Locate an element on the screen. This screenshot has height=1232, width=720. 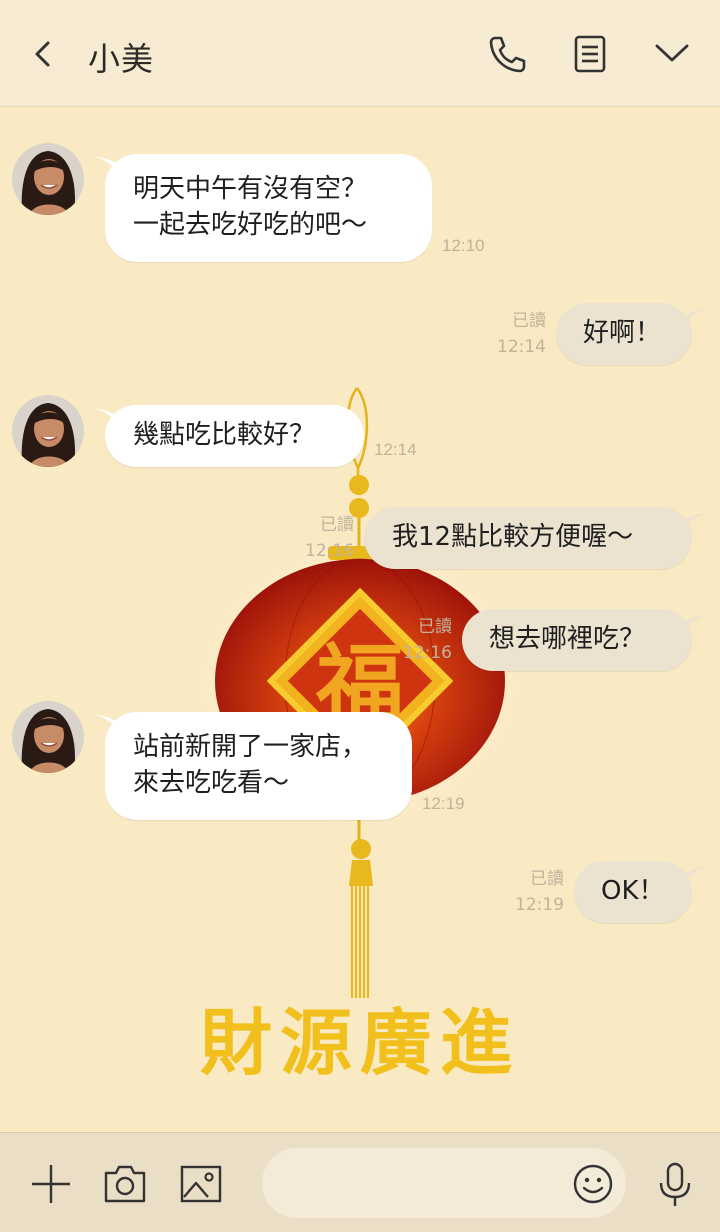
chevron-down-icon is located at coordinates (672, 54).